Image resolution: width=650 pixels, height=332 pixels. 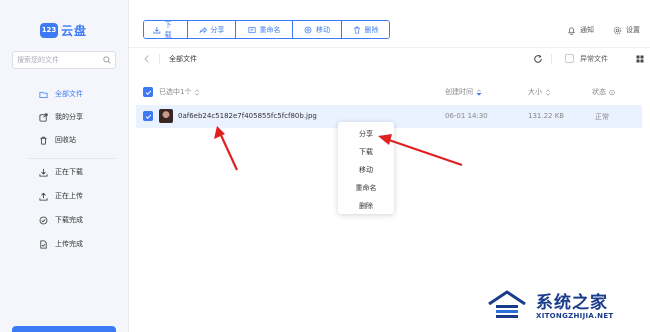 I want to click on delete-button: 删除, so click(x=365, y=29).